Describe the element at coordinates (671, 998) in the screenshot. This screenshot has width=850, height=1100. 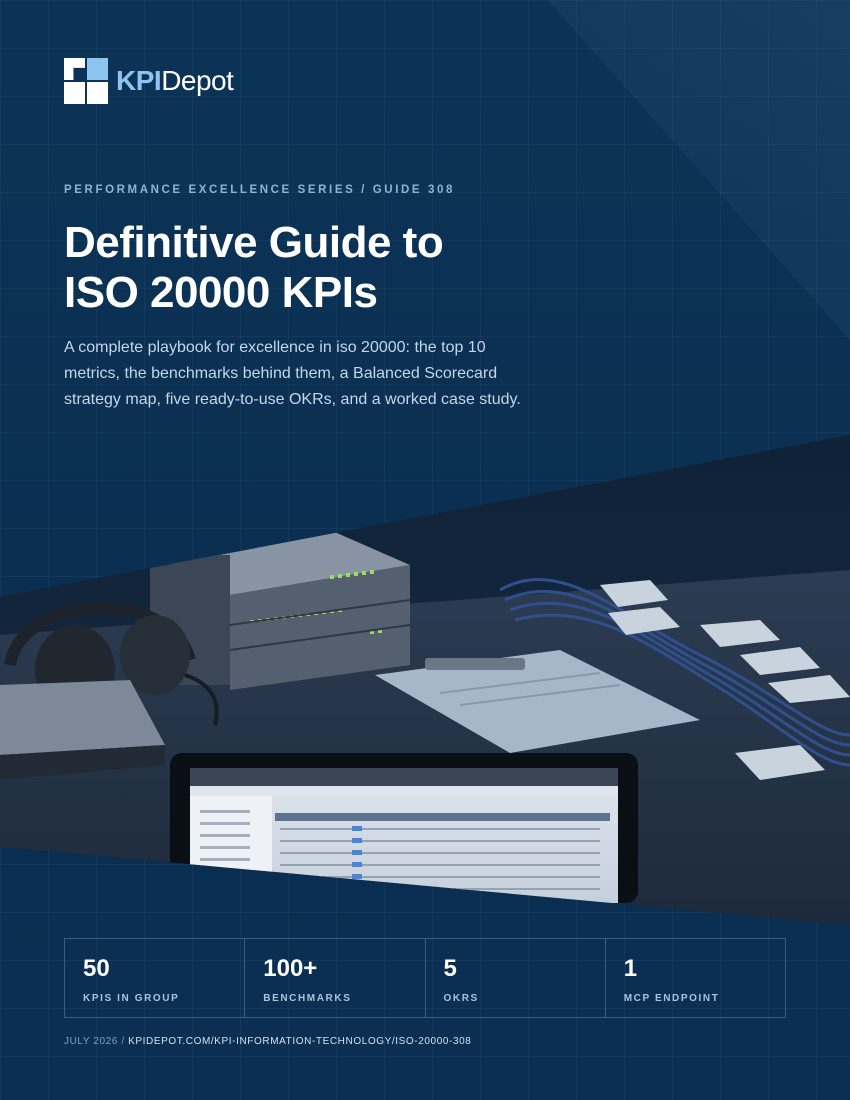
I see `stat-label: MCP ENDPOINT` at that location.